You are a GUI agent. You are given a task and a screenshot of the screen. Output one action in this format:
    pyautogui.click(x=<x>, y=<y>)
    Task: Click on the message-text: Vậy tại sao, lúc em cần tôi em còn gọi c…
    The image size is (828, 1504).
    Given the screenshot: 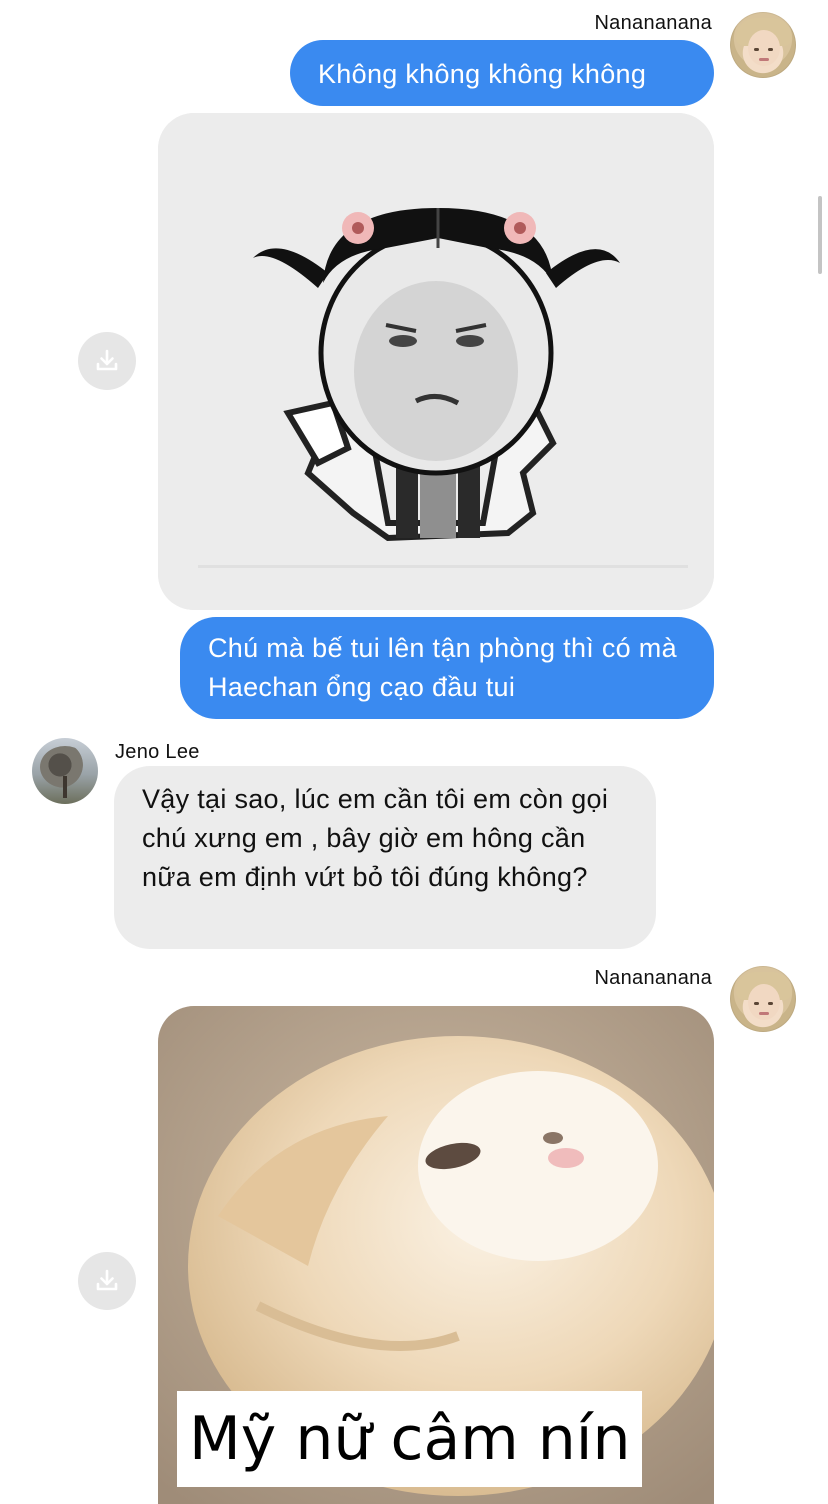 What is the action you would take?
    pyautogui.click(x=375, y=838)
    